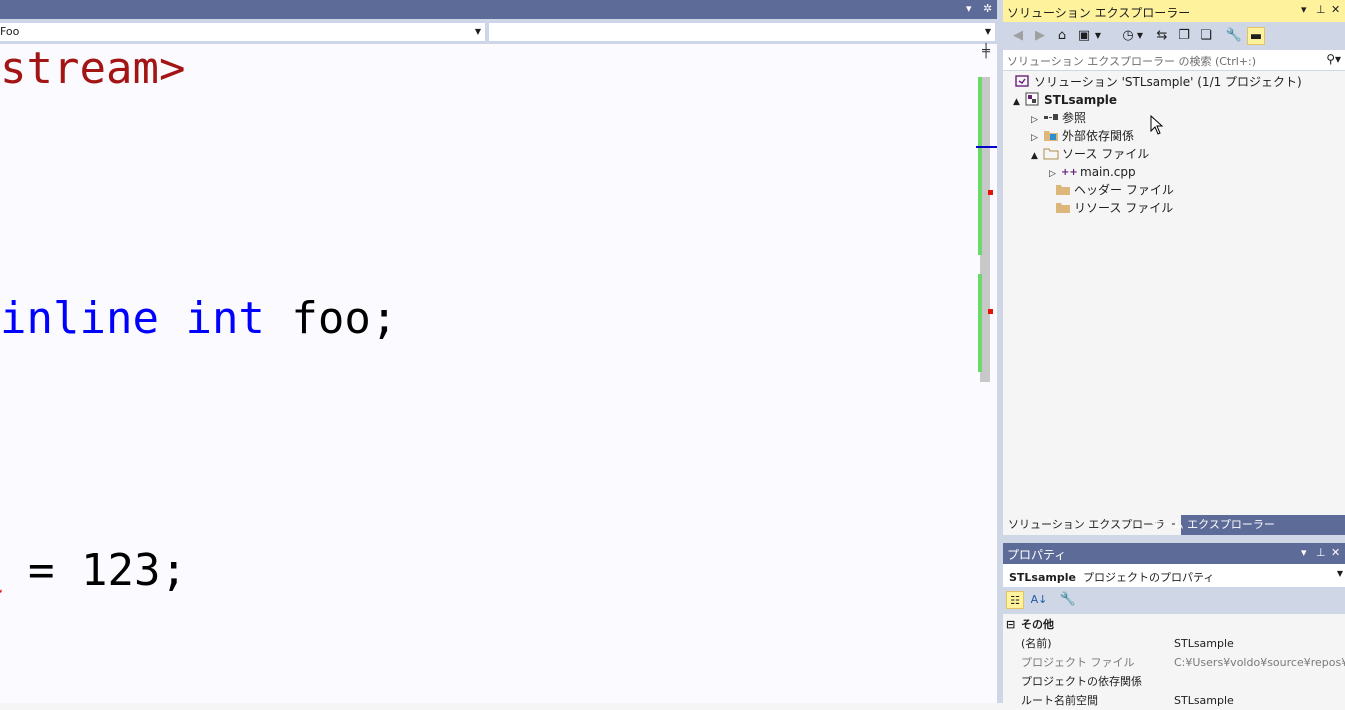 Image resolution: width=1345 pixels, height=710 pixels. What do you see at coordinates (1084, 36) in the screenshot?
I see `switch-views-icon: ▣` at bounding box center [1084, 36].